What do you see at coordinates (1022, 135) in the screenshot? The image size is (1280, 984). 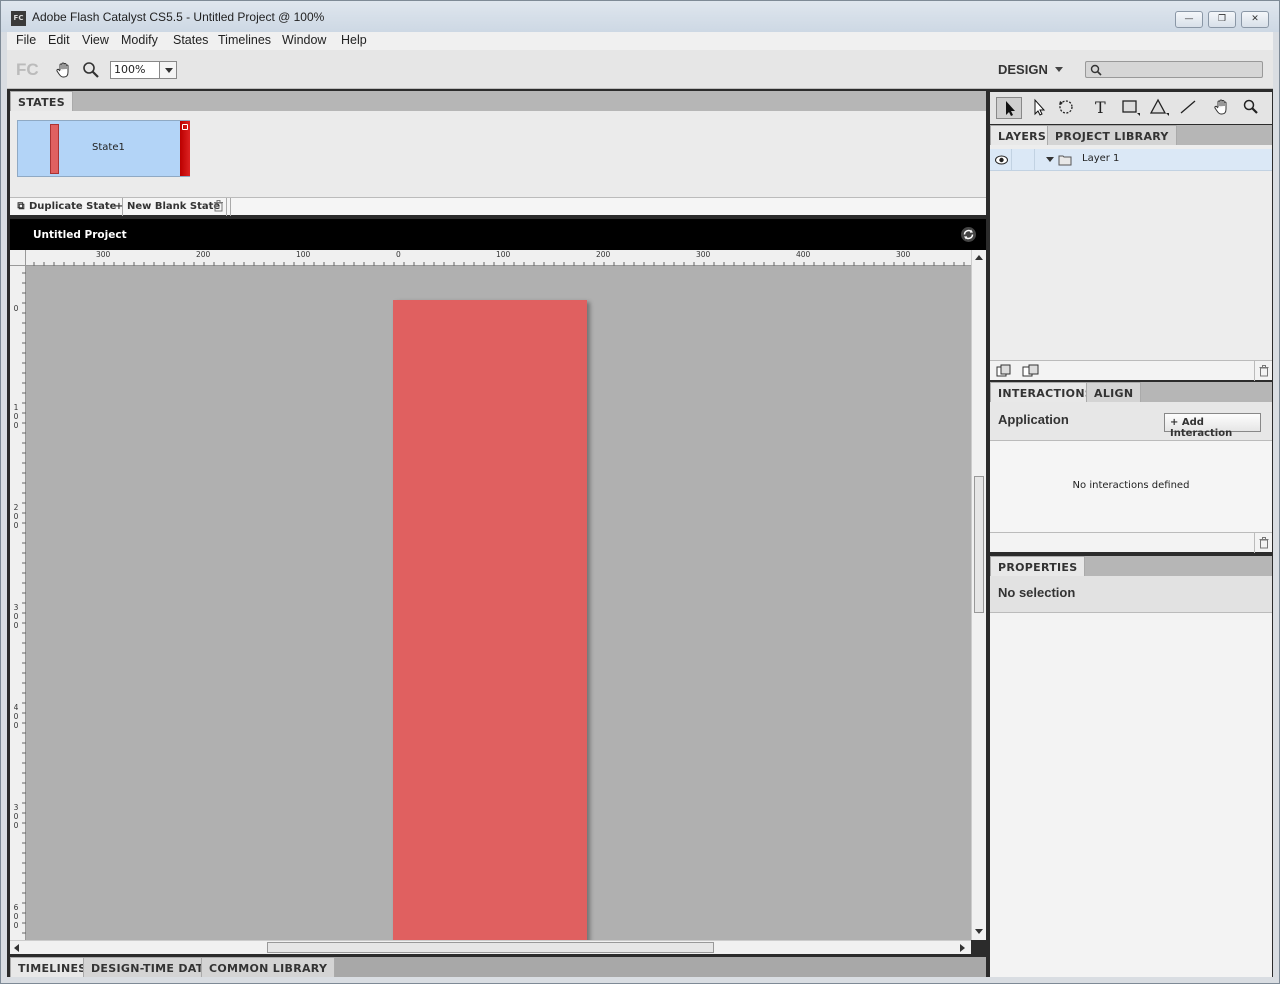 I see `tab-layers: LAYERS` at bounding box center [1022, 135].